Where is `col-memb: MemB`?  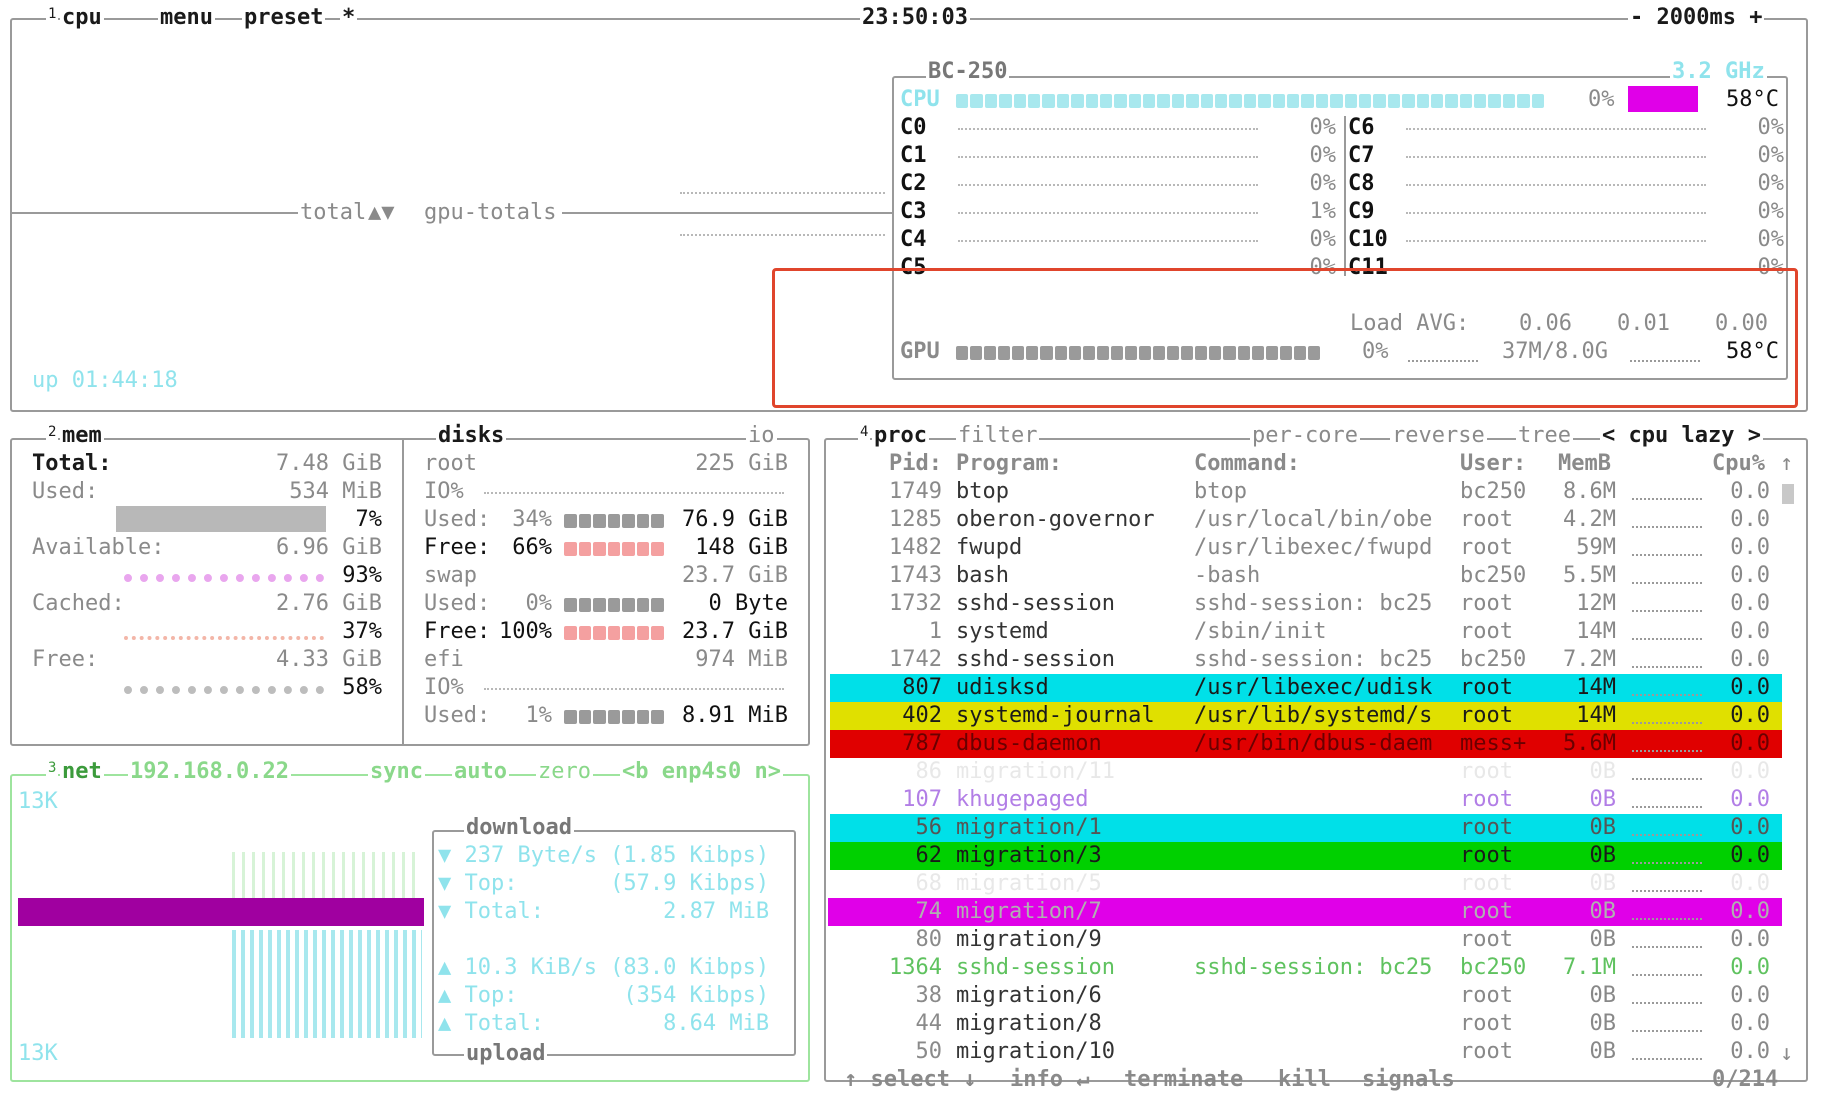 col-memb: MemB is located at coordinates (1584, 464).